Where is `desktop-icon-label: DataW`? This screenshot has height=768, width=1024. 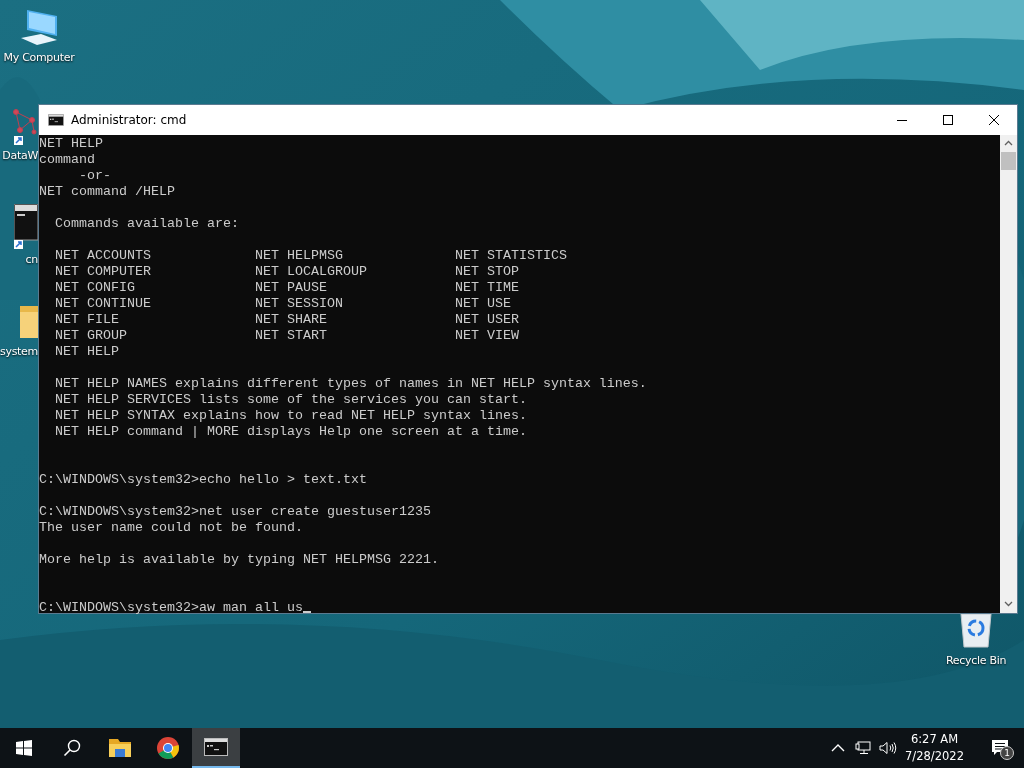 desktop-icon-label: DataW is located at coordinates (20, 155).